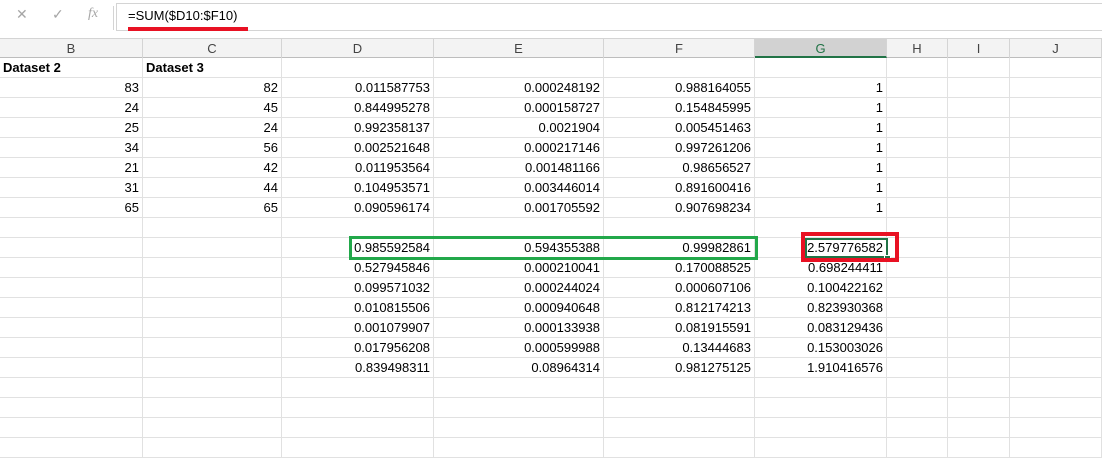 The width and height of the screenshot is (1102, 458). Describe the element at coordinates (212, 108) in the screenshot. I see `cell-c: 45` at that location.